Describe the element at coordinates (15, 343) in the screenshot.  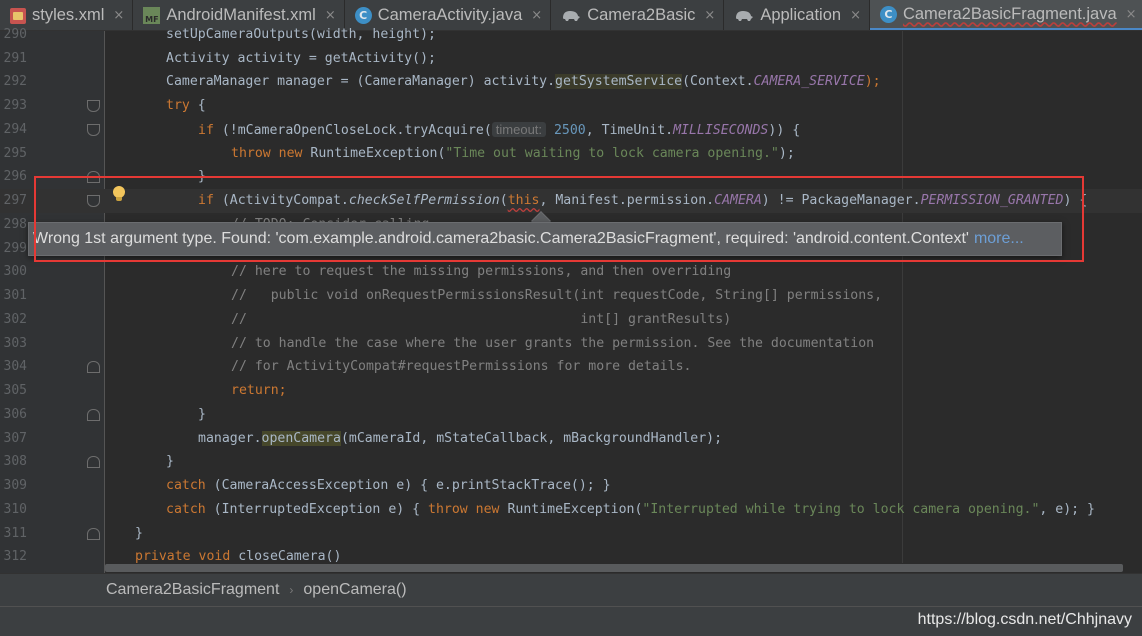
I see `line-number: 303` at that location.